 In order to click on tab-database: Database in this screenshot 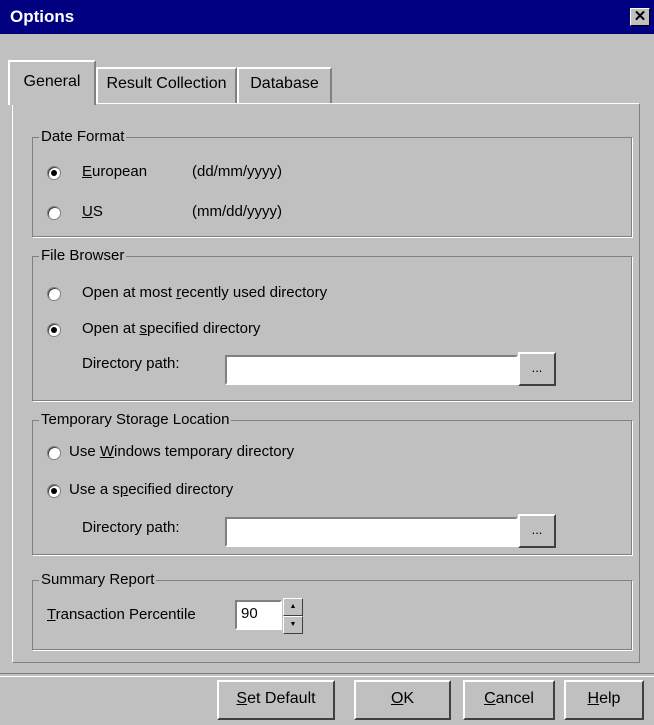, I will do `click(284, 85)`.